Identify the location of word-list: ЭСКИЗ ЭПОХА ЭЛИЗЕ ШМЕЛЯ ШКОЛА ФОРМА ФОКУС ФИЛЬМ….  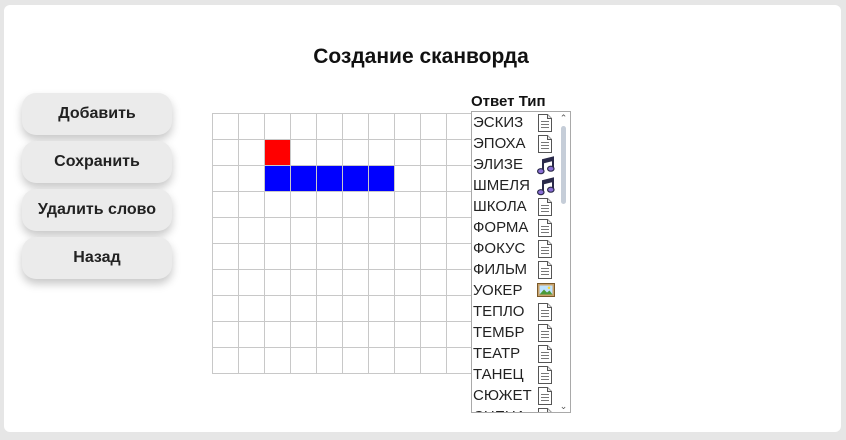
(521, 262).